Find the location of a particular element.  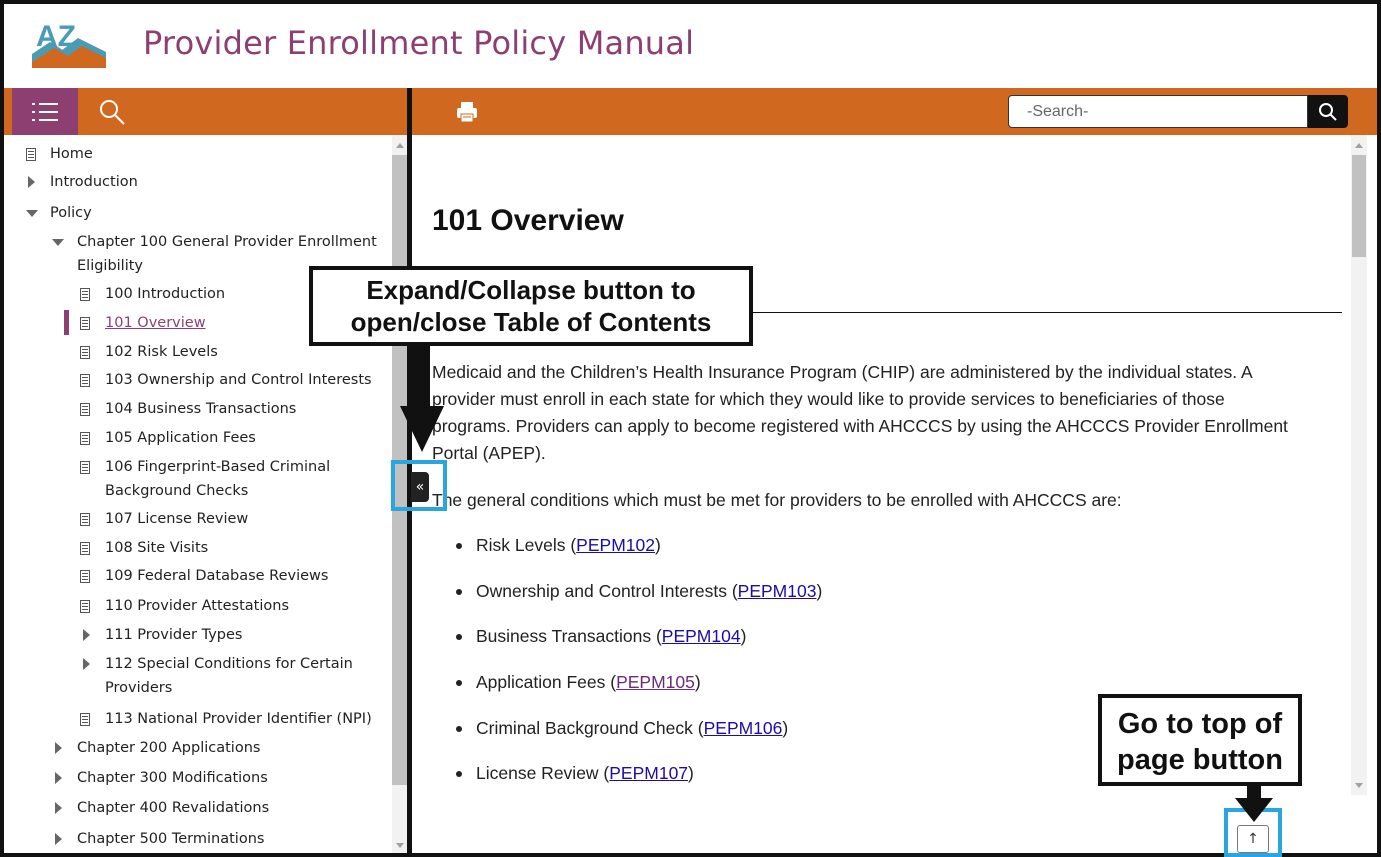

go-to-top-callout: Go to top of page button is located at coordinates (1200, 740).